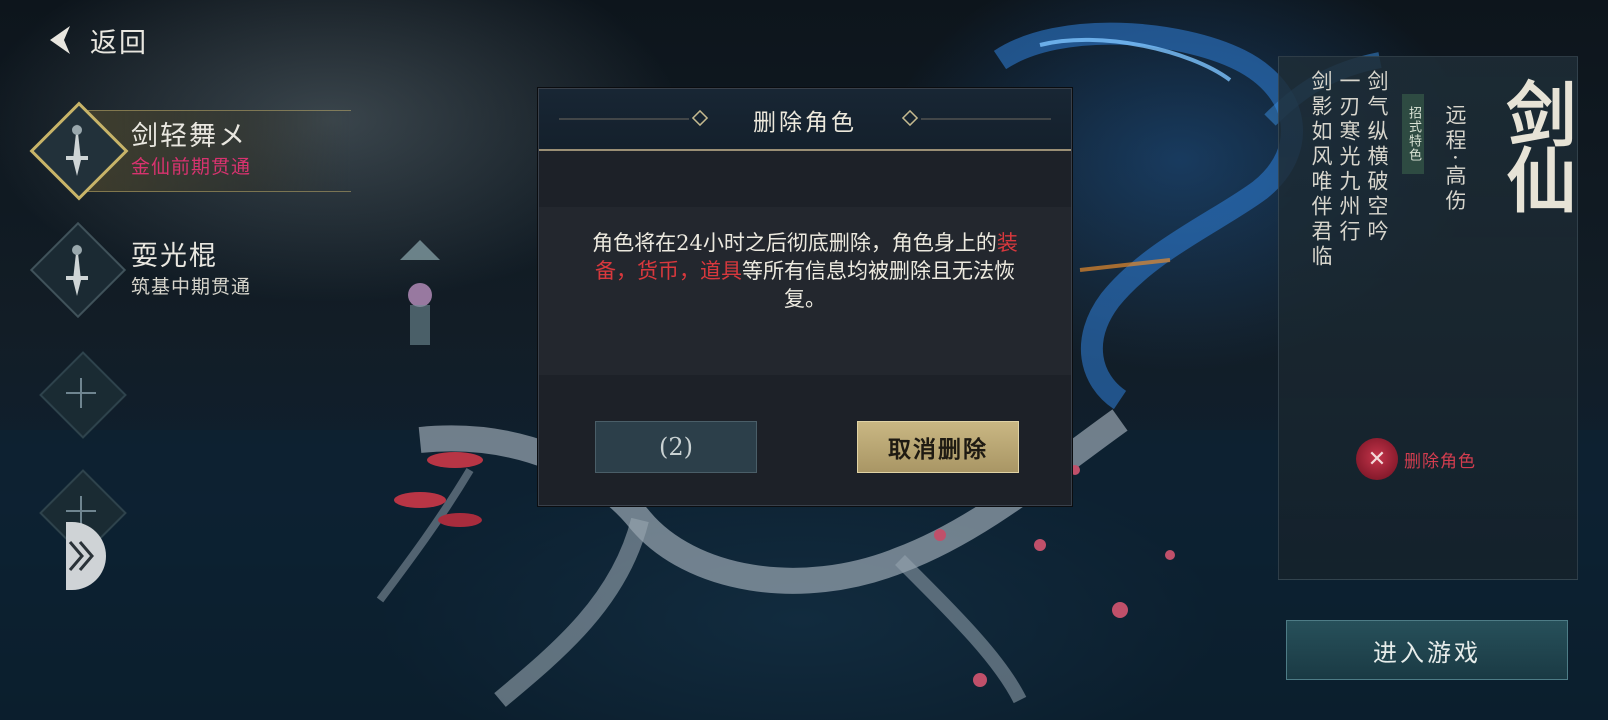 The width and height of the screenshot is (1608, 720). I want to click on character-slot-2: 耍光棍 筑基中期贯通, so click(172, 270).